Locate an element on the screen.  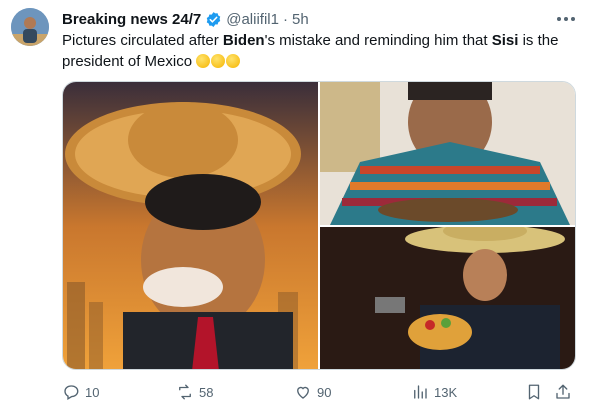
bookmark-button is located at coordinates (534, 392).